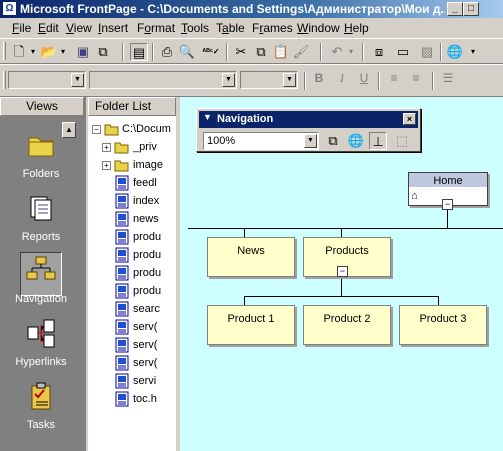 Image resolution: width=503 pixels, height=451 pixels. What do you see at coordinates (41, 279) in the screenshot?
I see `view-navigation: Navigation` at bounding box center [41, 279].